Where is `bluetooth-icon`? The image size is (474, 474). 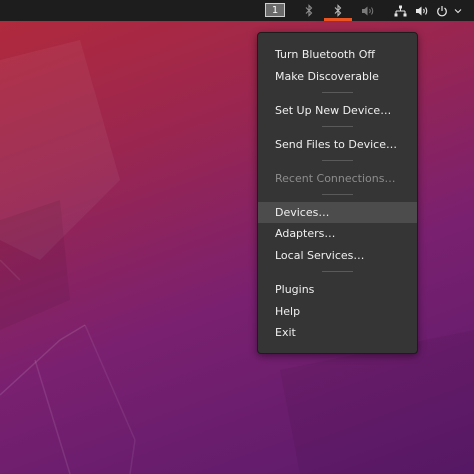 bluetooth-icon is located at coordinates (309, 10).